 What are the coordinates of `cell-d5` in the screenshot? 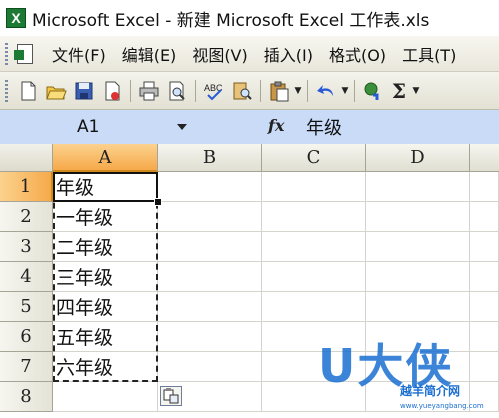 It's located at (418, 307).